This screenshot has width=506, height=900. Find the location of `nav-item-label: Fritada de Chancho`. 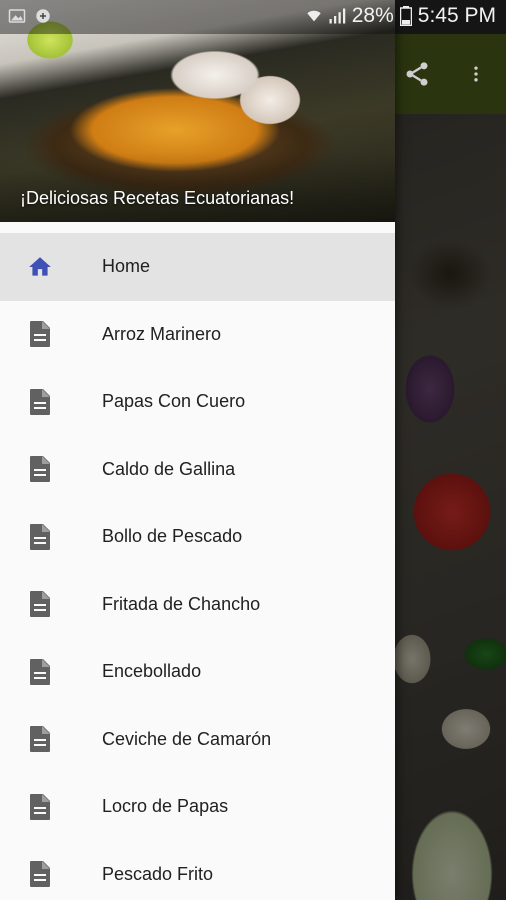

nav-item-label: Fritada de Chancho is located at coordinates (181, 603).